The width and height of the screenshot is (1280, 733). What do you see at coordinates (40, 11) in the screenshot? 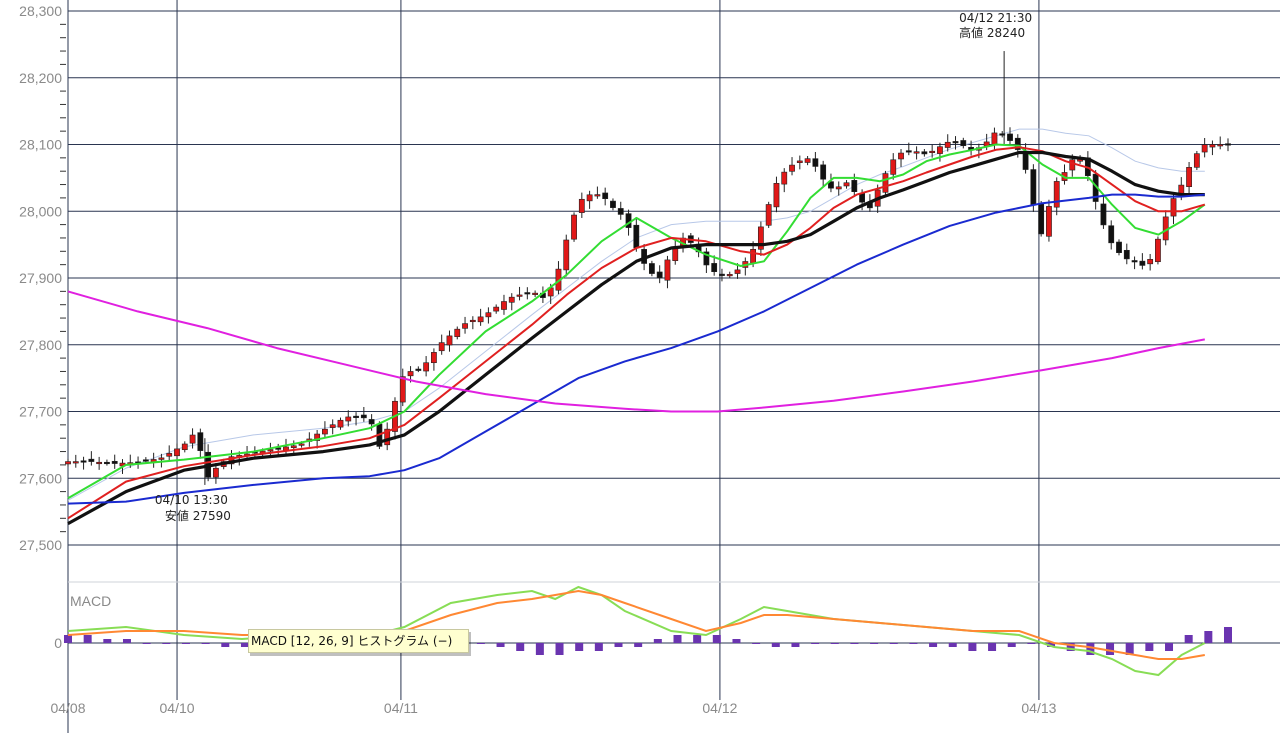
I see `y-tick-label: 28,300` at bounding box center [40, 11].